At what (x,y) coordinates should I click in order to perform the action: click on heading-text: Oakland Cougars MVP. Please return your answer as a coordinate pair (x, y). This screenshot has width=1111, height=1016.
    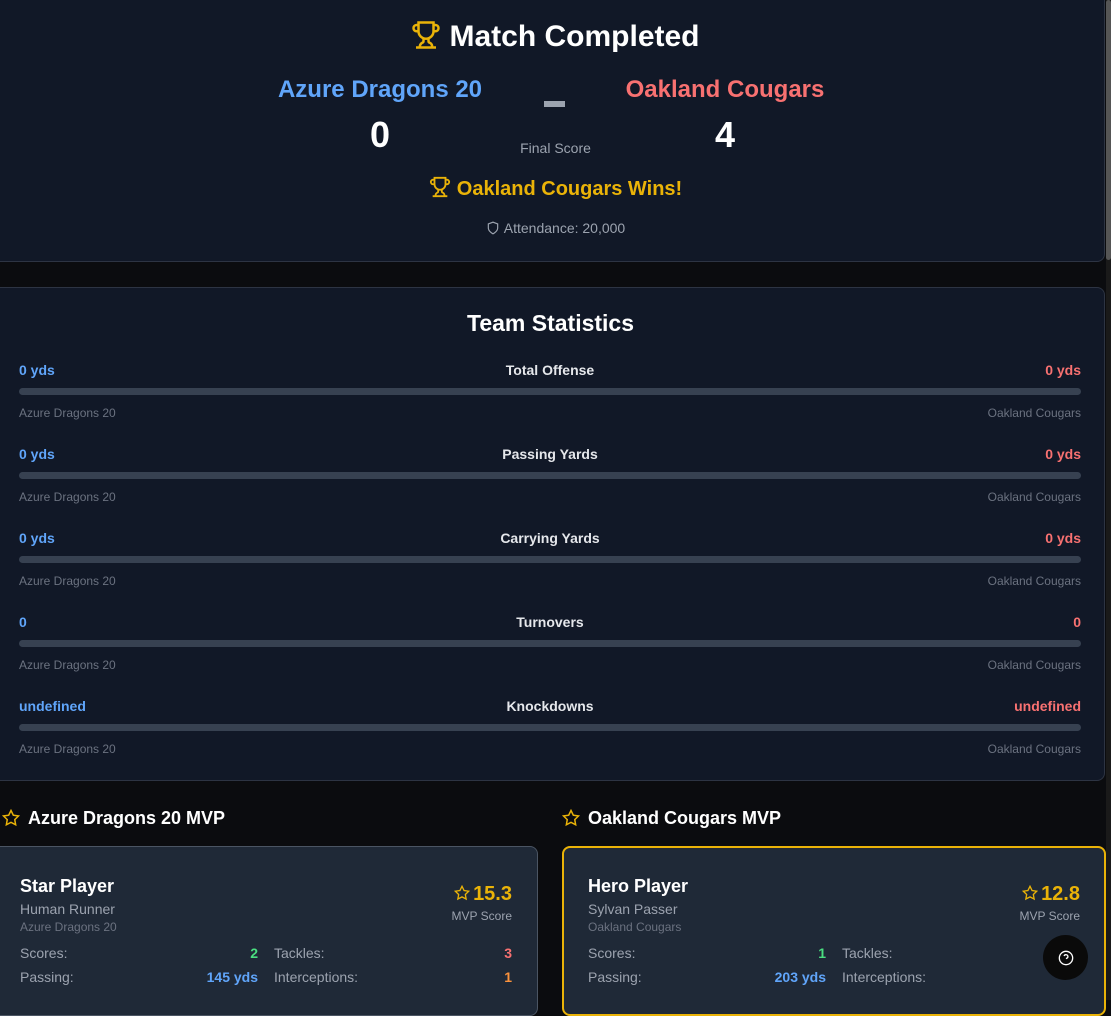
    Looking at the image, I should click on (685, 818).